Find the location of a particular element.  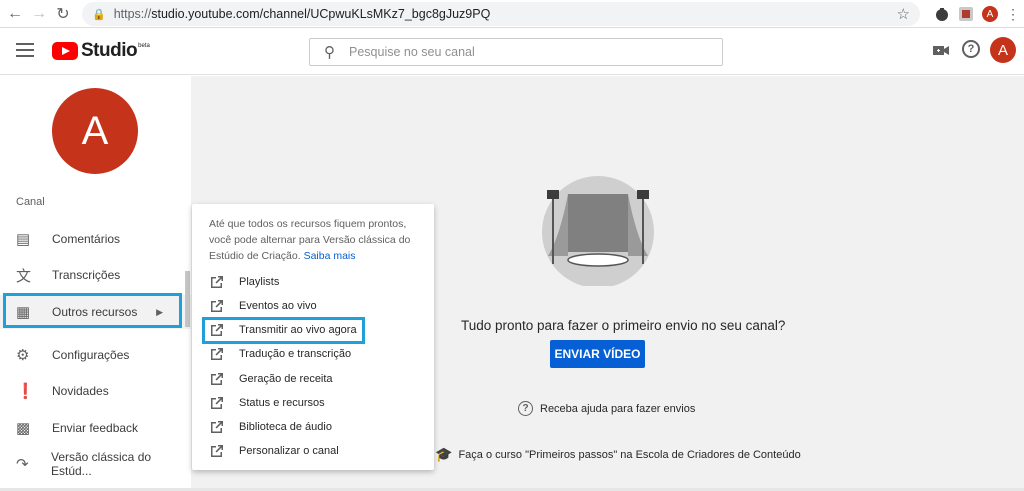

highlight-box-go-live is located at coordinates (283, 330).